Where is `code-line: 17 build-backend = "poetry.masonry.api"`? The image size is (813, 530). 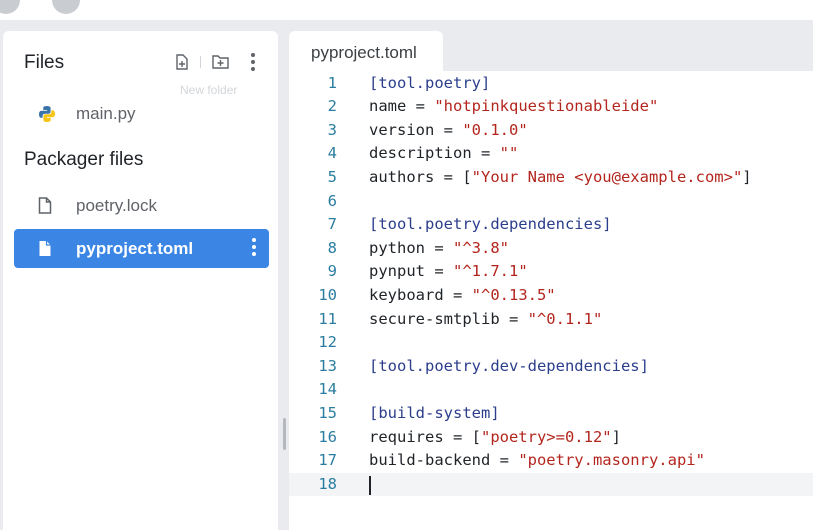 code-line: 17 build-backend = "poetry.masonry.api" is located at coordinates (551, 461).